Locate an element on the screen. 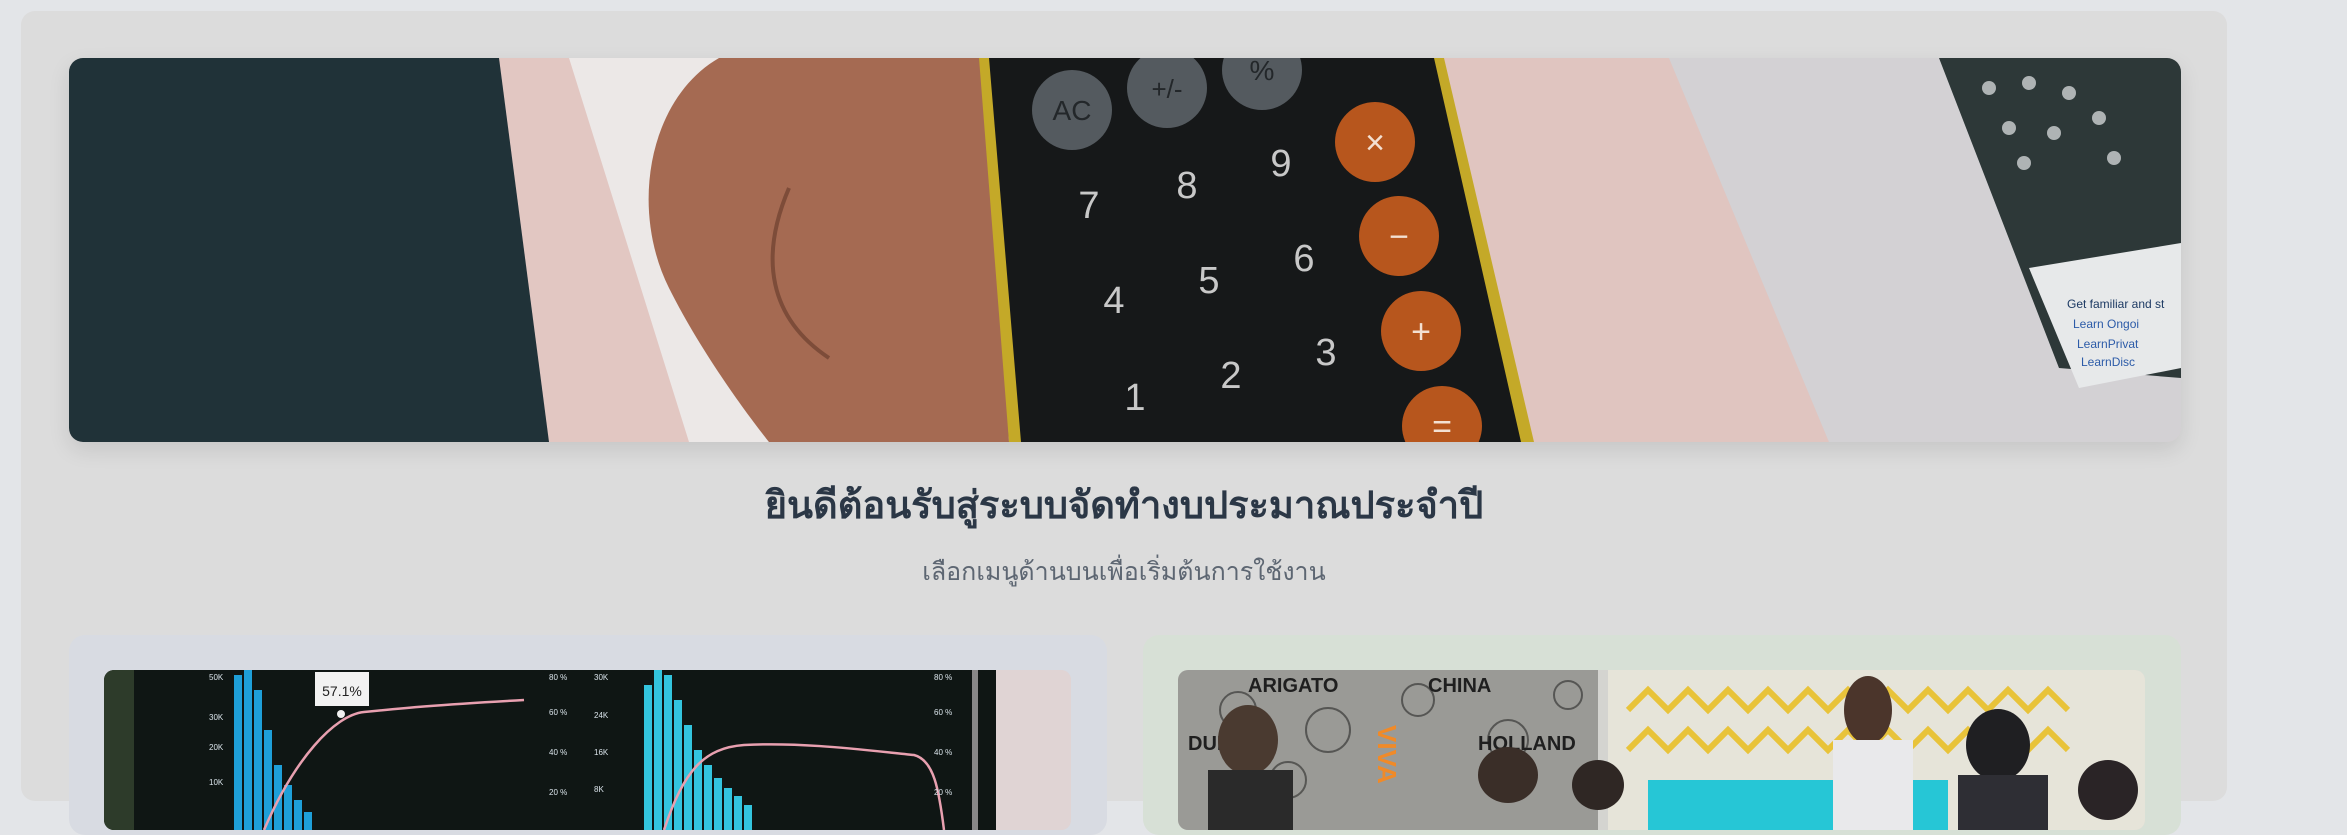  svg-text: 7 is located at coordinates (1088, 206).